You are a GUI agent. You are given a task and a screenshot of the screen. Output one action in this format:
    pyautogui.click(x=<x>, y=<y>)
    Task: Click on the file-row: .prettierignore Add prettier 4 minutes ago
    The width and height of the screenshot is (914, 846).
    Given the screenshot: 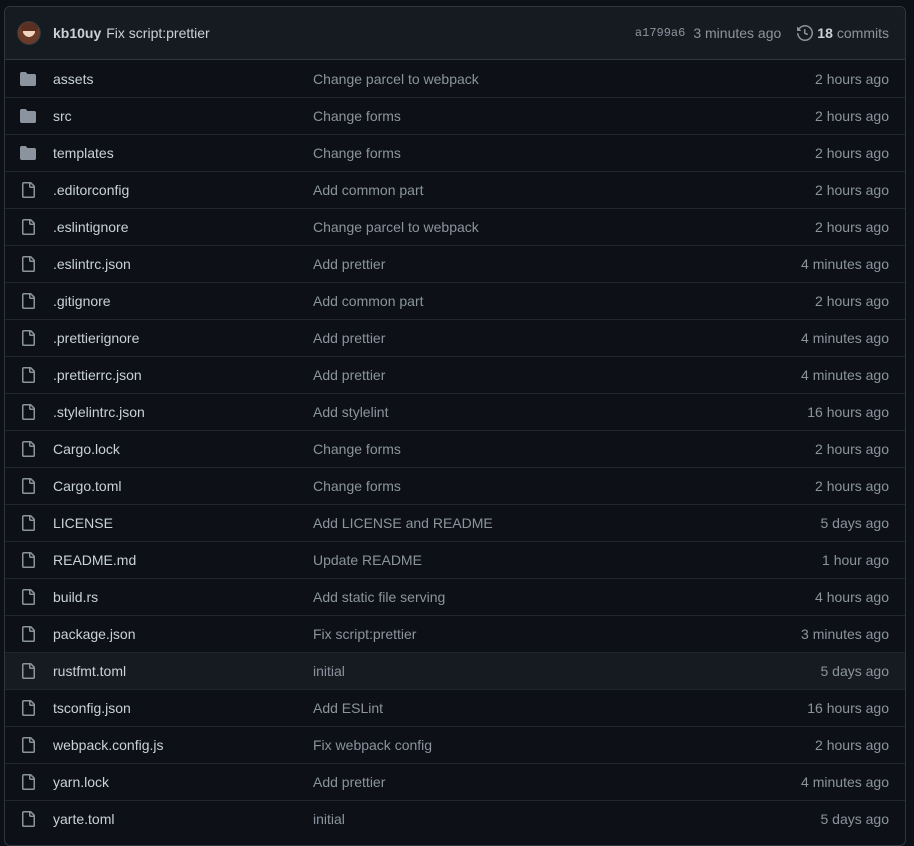 What is the action you would take?
    pyautogui.click(x=455, y=337)
    